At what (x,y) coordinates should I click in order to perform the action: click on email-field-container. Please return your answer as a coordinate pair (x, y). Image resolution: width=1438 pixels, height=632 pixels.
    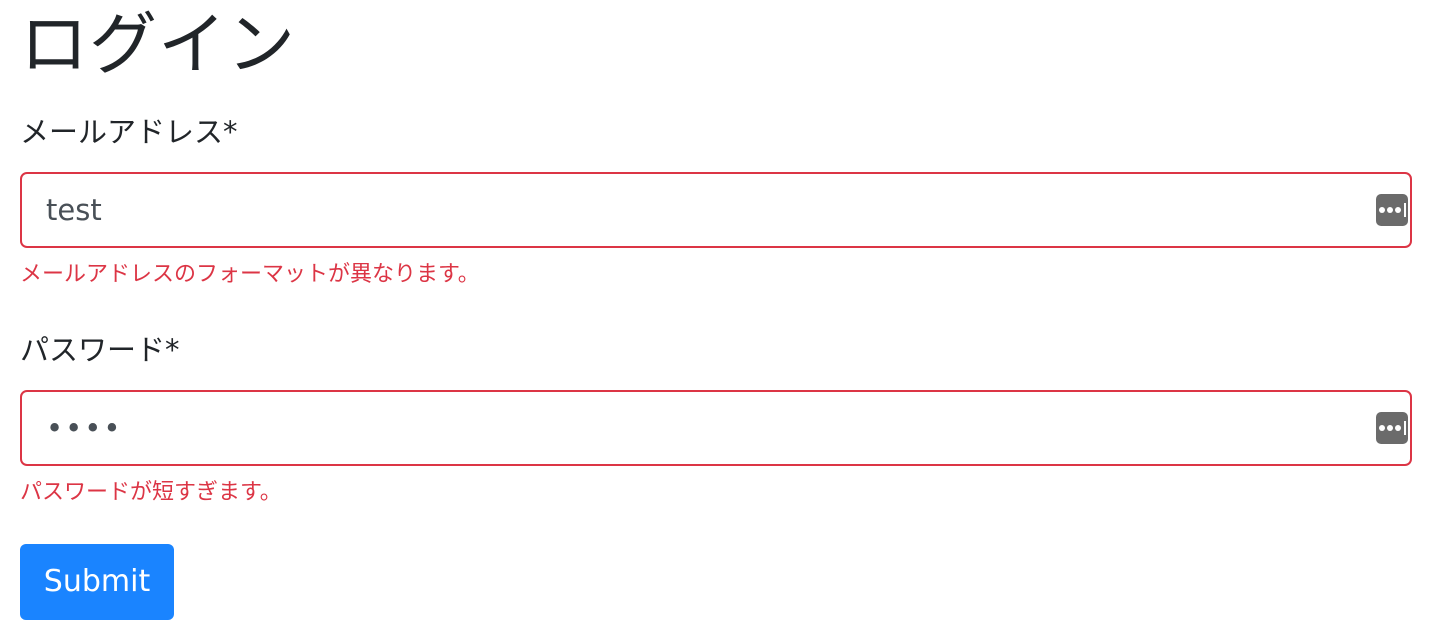
    Looking at the image, I should click on (716, 210).